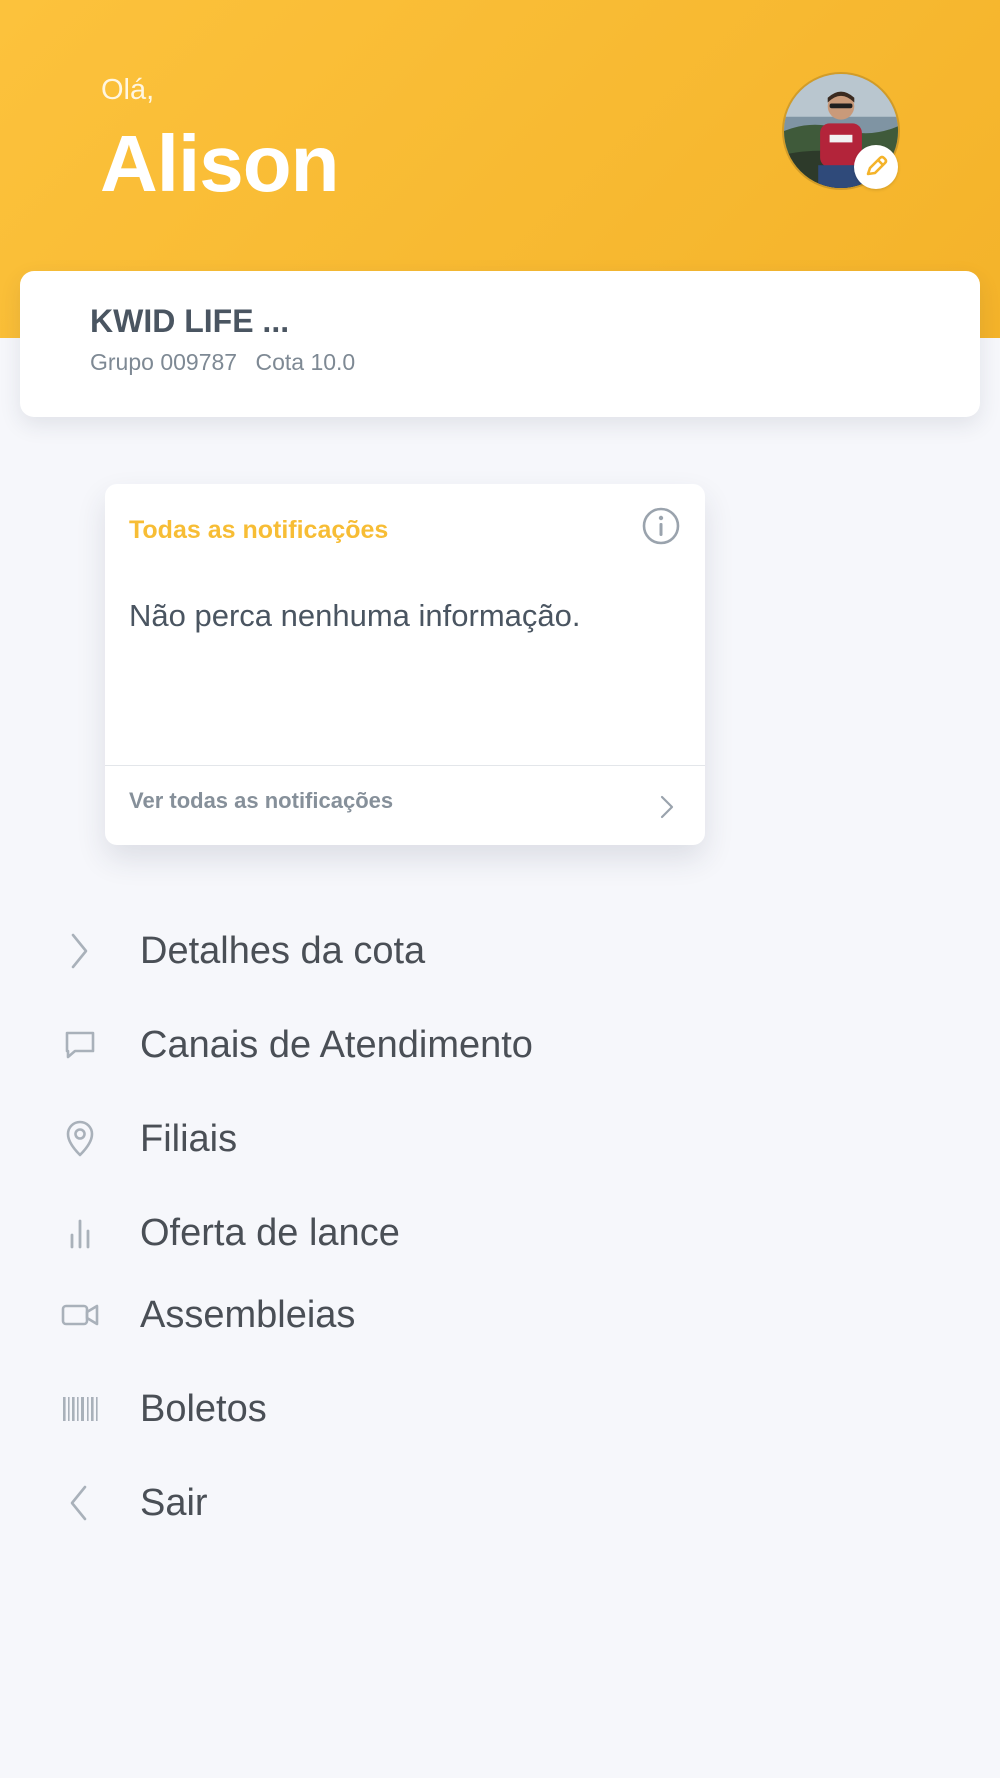  Describe the element at coordinates (128, 90) in the screenshot. I see `greeting: Olá,` at that location.